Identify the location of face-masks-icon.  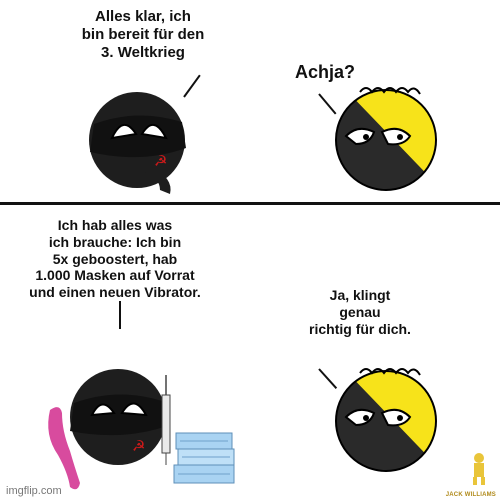
(204, 458).